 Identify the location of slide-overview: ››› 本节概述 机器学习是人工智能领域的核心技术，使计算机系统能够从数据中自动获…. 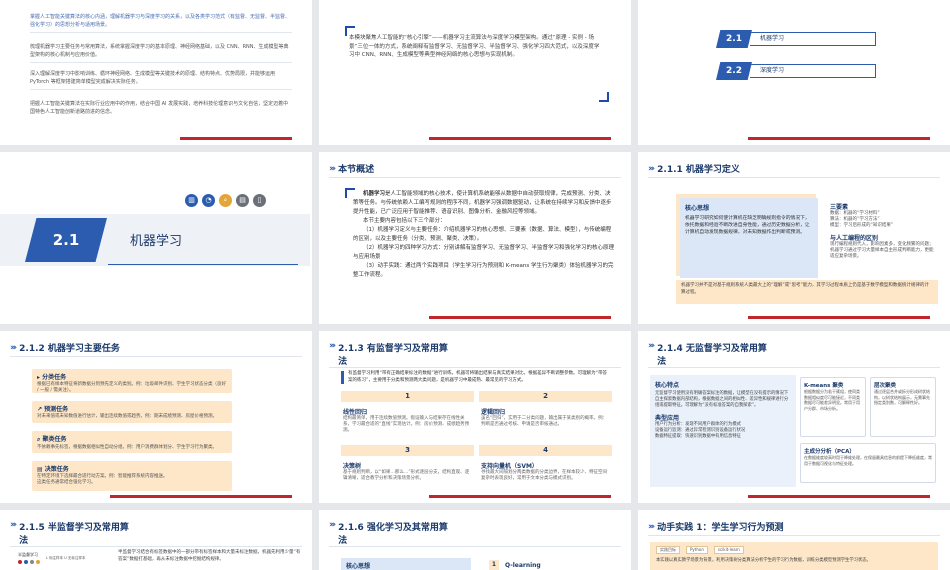
(475, 238).